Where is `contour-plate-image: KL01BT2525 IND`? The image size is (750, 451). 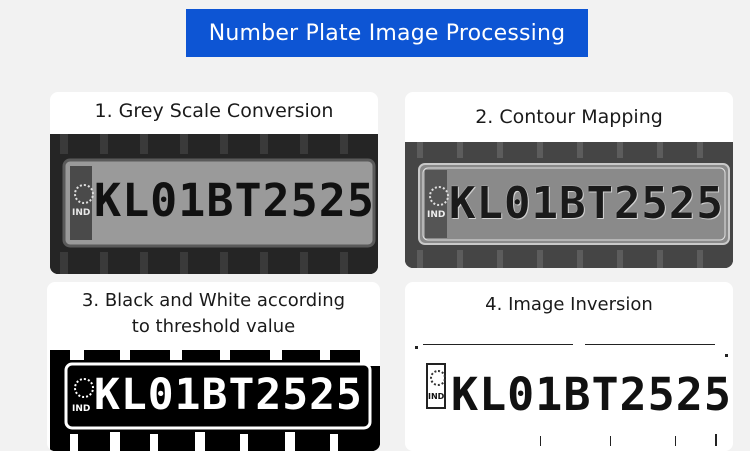
contour-plate-image: KL01BT2525 IND is located at coordinates (569, 205).